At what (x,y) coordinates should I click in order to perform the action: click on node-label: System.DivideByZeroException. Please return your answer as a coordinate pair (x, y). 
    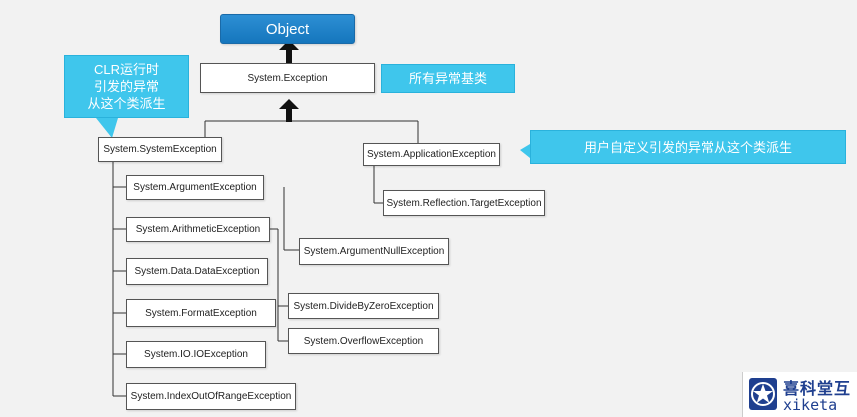
    Looking at the image, I should click on (363, 306).